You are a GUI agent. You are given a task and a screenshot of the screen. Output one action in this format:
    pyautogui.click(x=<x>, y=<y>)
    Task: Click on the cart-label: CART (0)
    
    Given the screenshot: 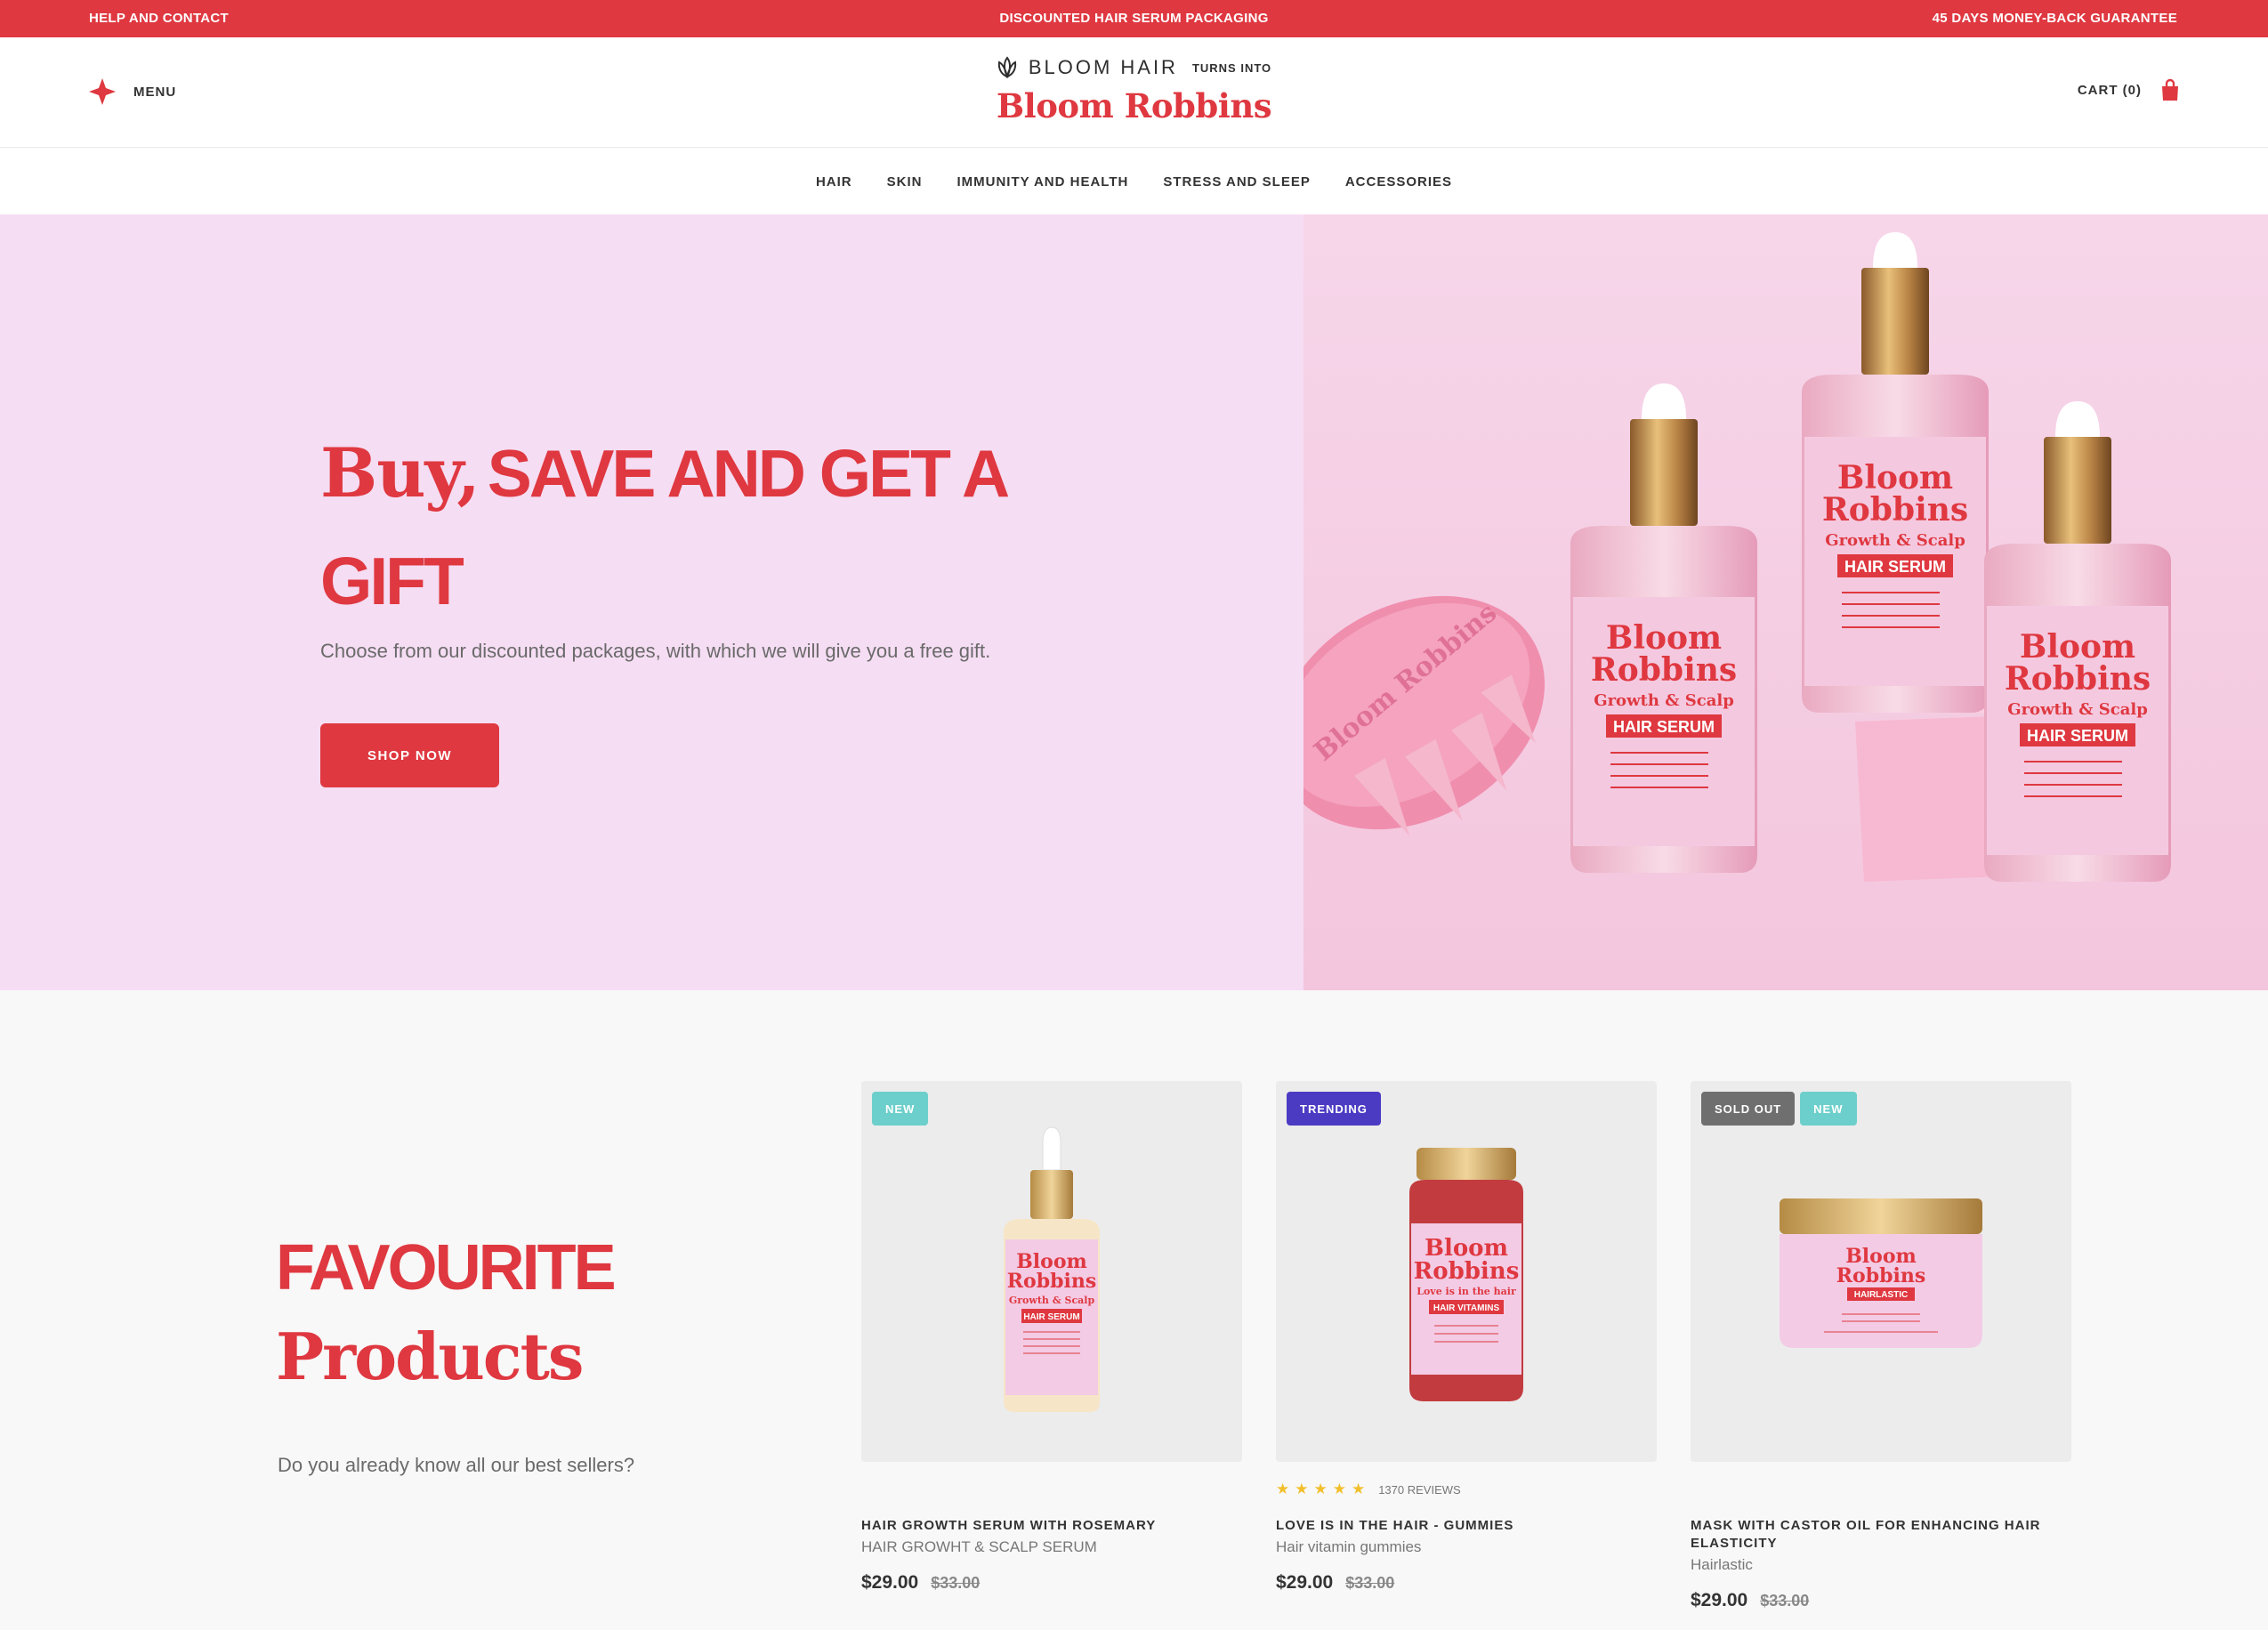 What is the action you would take?
    pyautogui.click(x=2109, y=90)
    